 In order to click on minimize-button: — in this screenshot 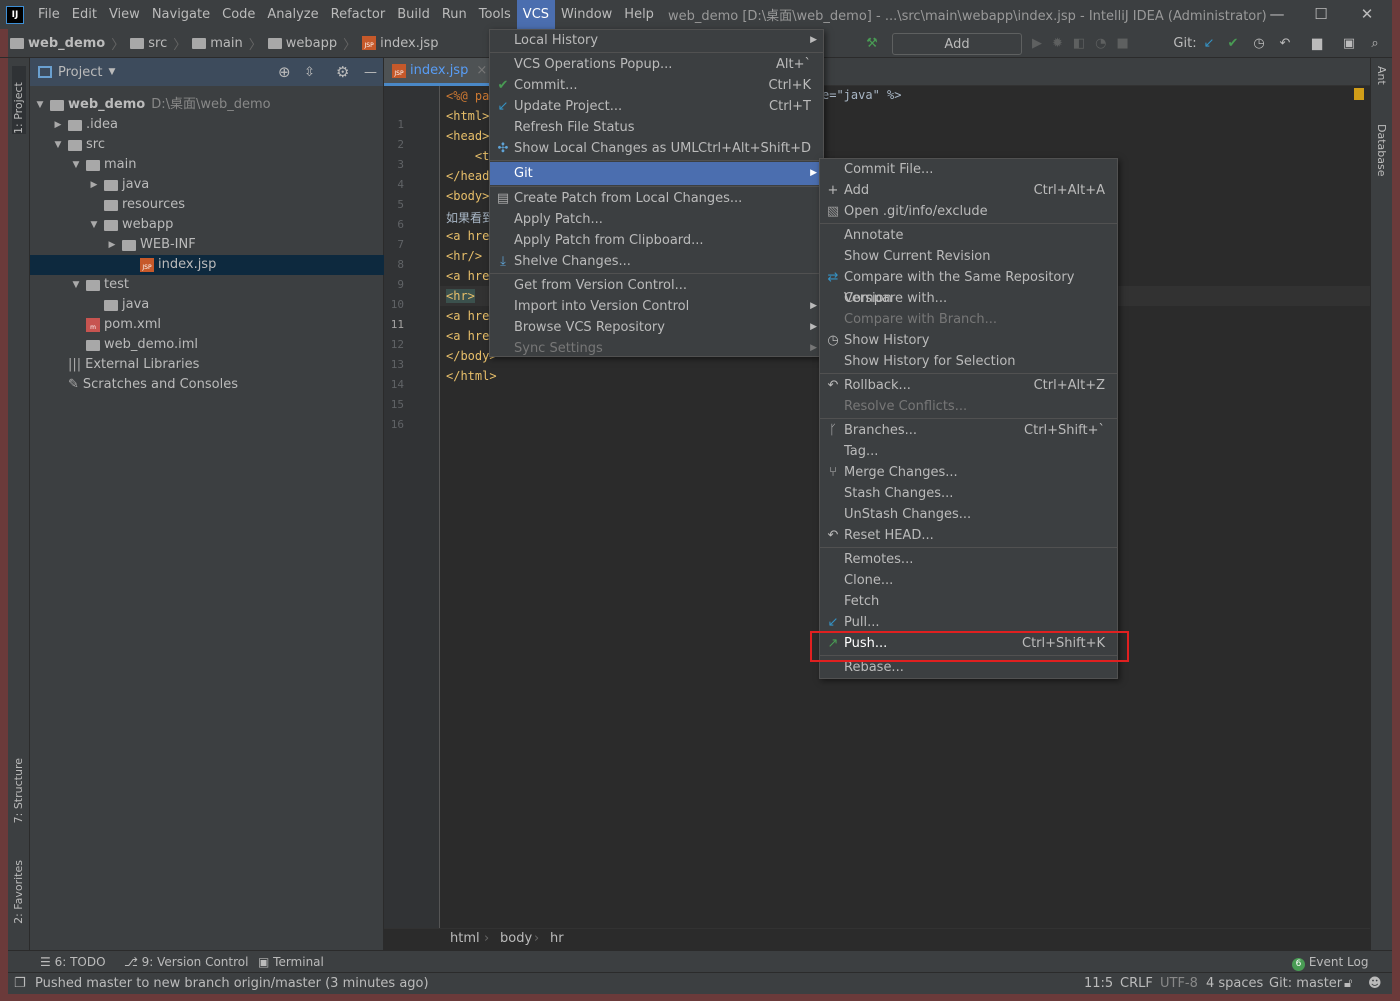, I will do `click(1277, 14)`.